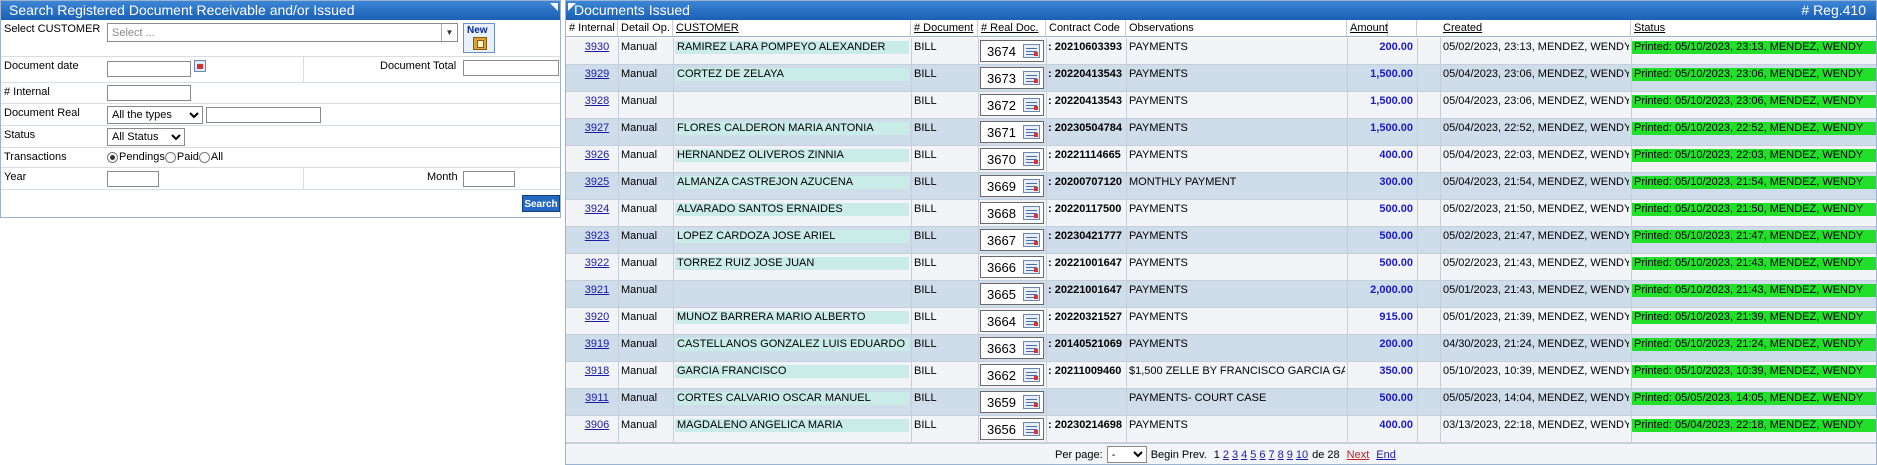  Describe the element at coordinates (597, 128) in the screenshot. I see `internal-link: 3927` at that location.